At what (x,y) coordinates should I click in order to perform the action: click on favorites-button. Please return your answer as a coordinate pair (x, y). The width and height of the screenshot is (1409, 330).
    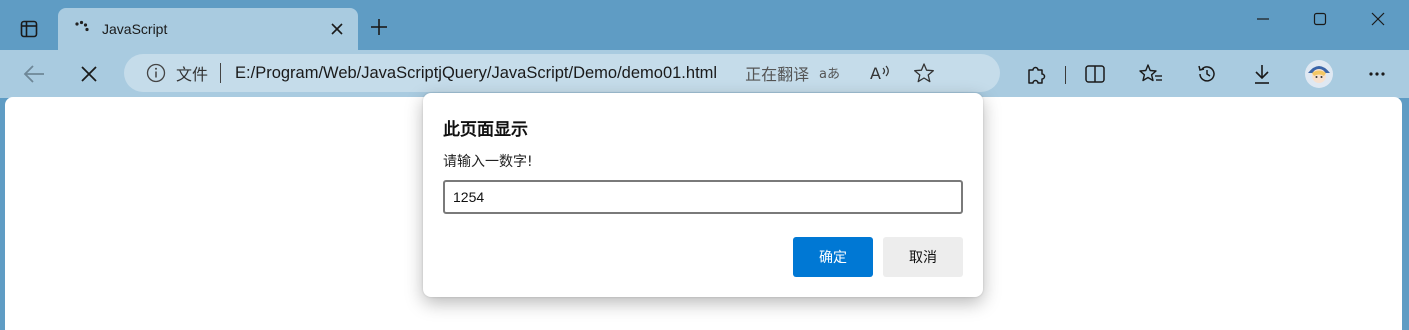
    Looking at the image, I should click on (1151, 74).